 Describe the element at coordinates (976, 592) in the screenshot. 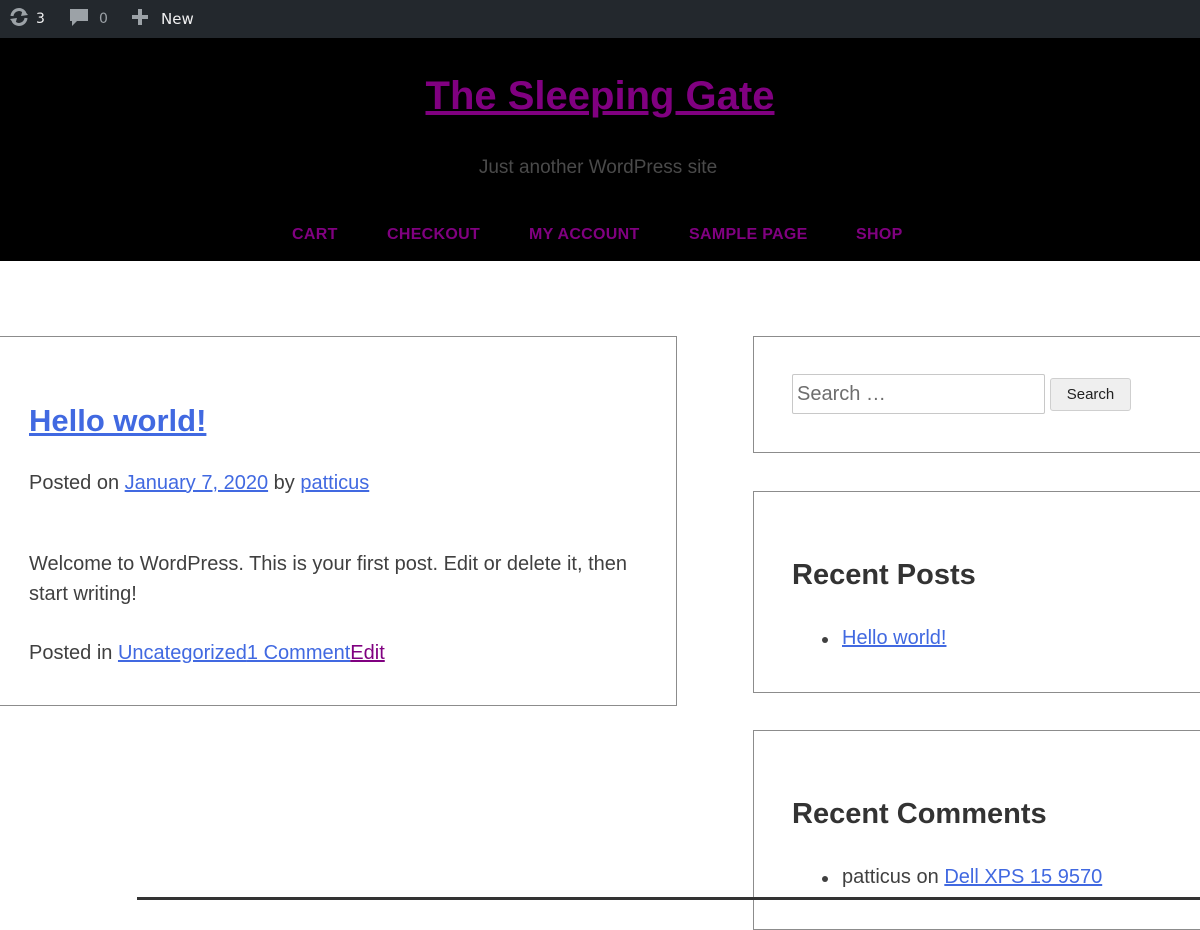

I see `recent-posts-widget: Recent Posts Hello world!` at that location.